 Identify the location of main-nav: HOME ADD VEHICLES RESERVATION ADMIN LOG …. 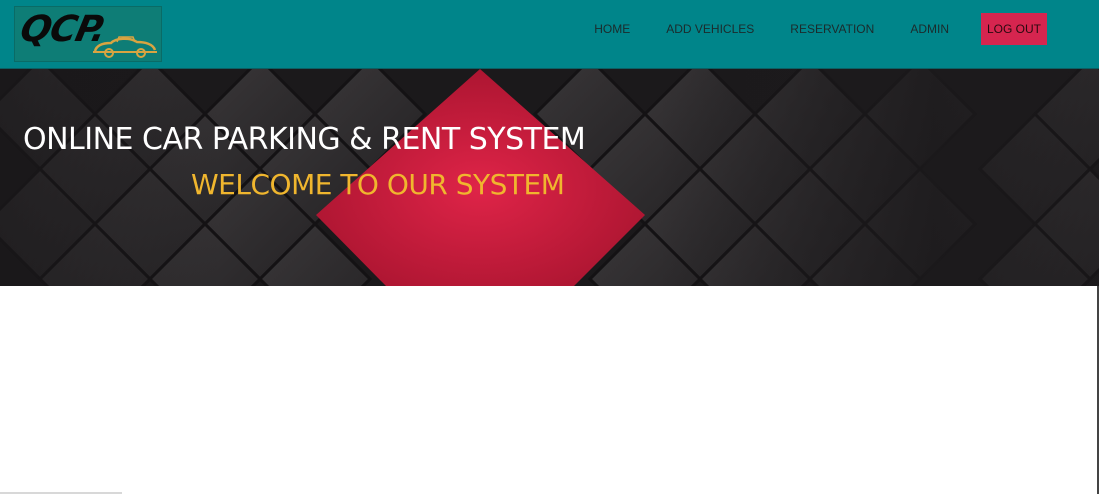
(811, 29).